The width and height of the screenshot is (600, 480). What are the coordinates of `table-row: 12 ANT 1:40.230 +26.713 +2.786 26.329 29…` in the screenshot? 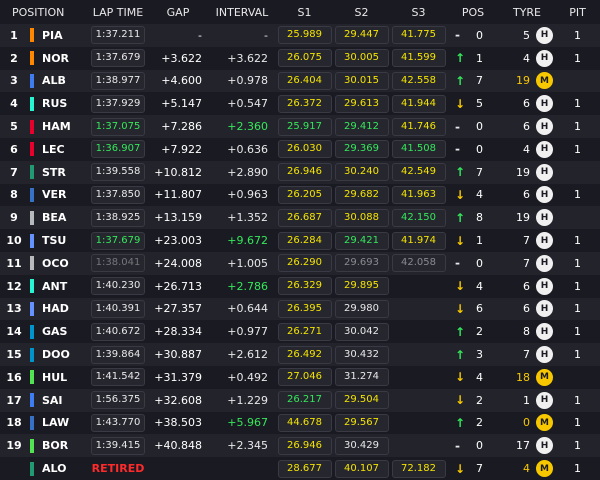 It's located at (300, 286).